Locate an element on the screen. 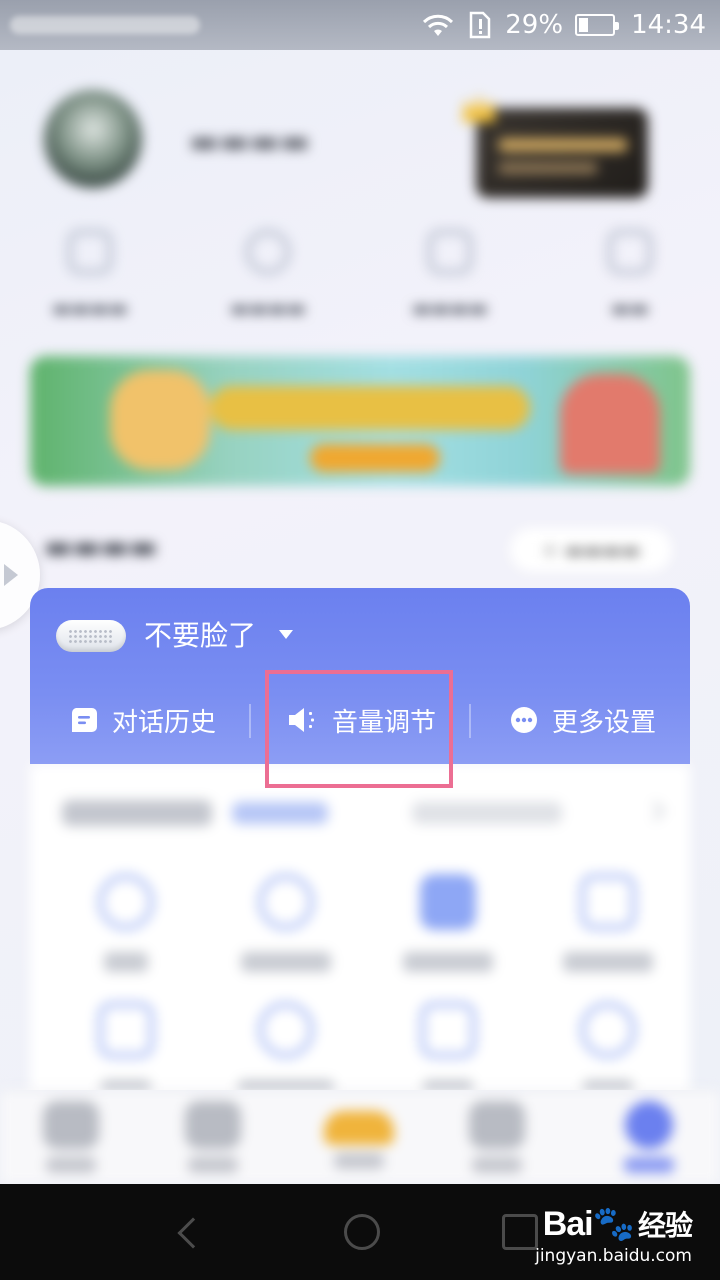 The image size is (720, 1280). profile-icon is located at coordinates (649, 1125).